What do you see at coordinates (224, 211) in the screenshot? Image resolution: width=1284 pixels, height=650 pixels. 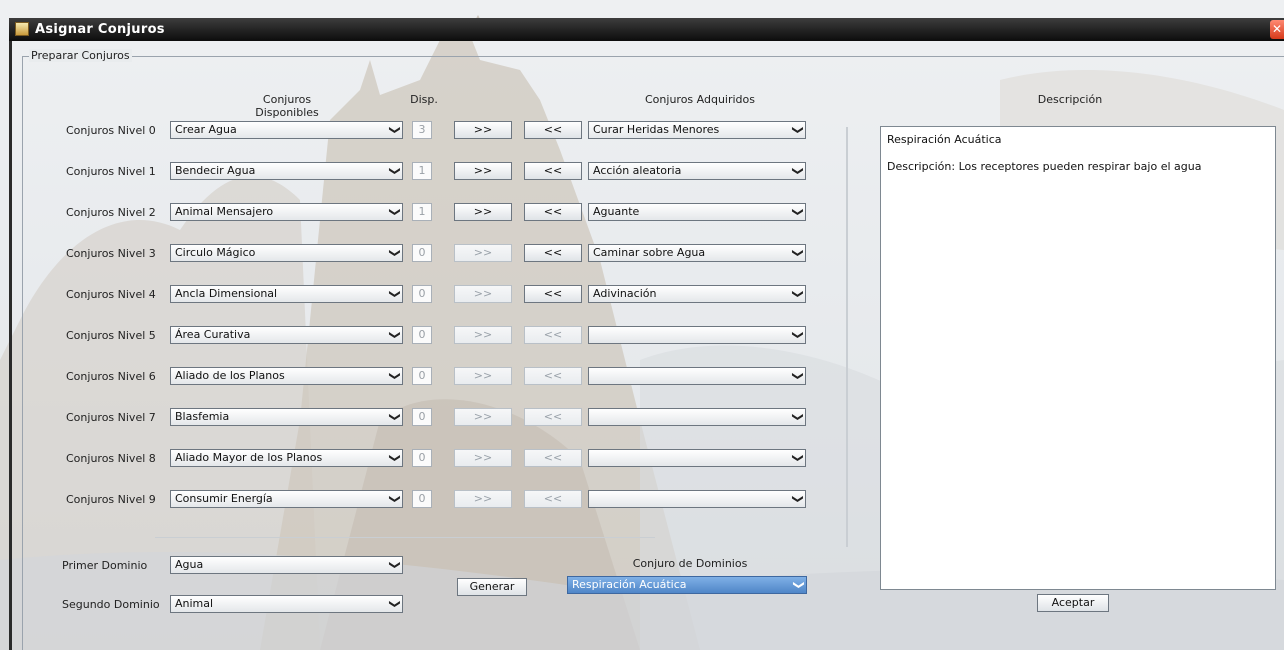 I see `available-spell-value: Animal Mensajero` at bounding box center [224, 211].